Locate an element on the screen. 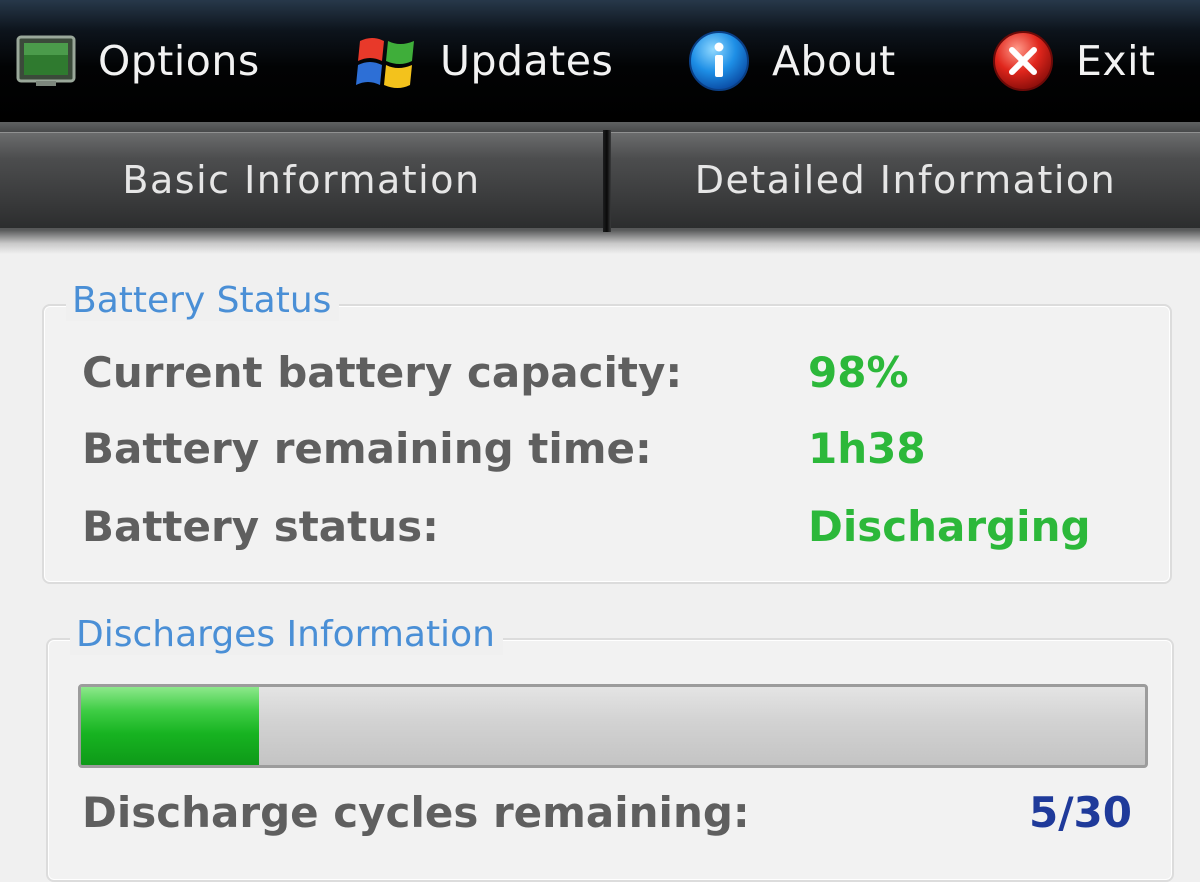 This screenshot has height=882, width=1200. battery-status-value: Discharging is located at coordinates (949, 526).